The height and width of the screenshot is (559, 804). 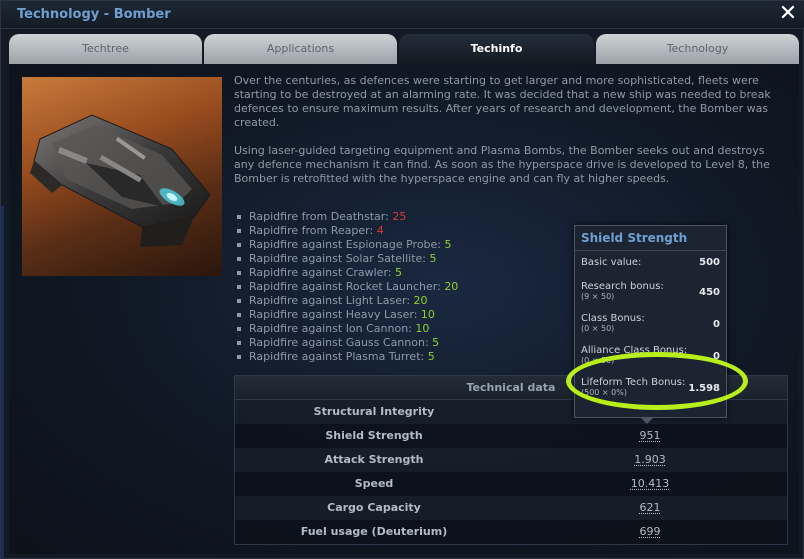 I want to click on rapidfire-item: Rapidfire against Plasma Turret: 5, so click(x=405, y=357).